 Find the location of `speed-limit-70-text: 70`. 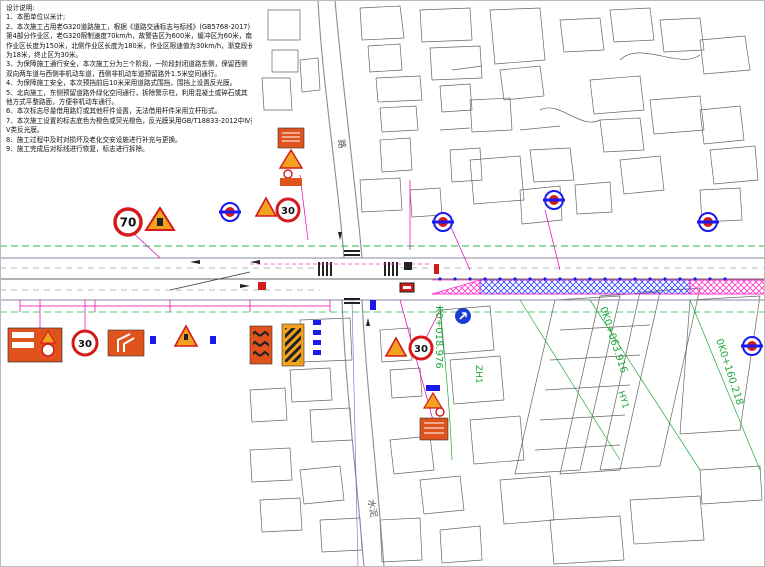

speed-limit-70-text: 70 is located at coordinates (128, 223).